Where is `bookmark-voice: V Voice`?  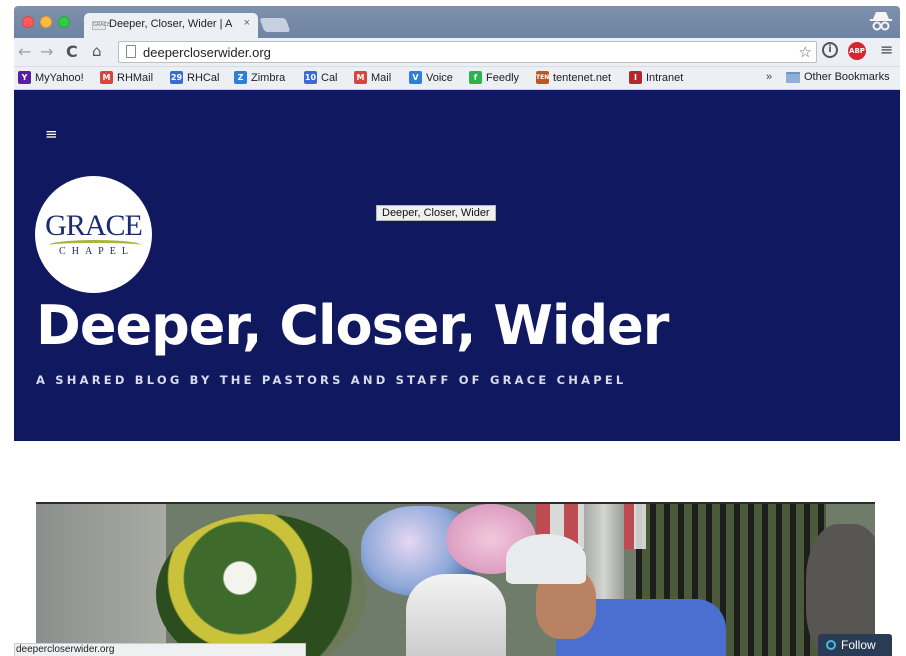
bookmark-voice: V Voice is located at coordinates (431, 77).